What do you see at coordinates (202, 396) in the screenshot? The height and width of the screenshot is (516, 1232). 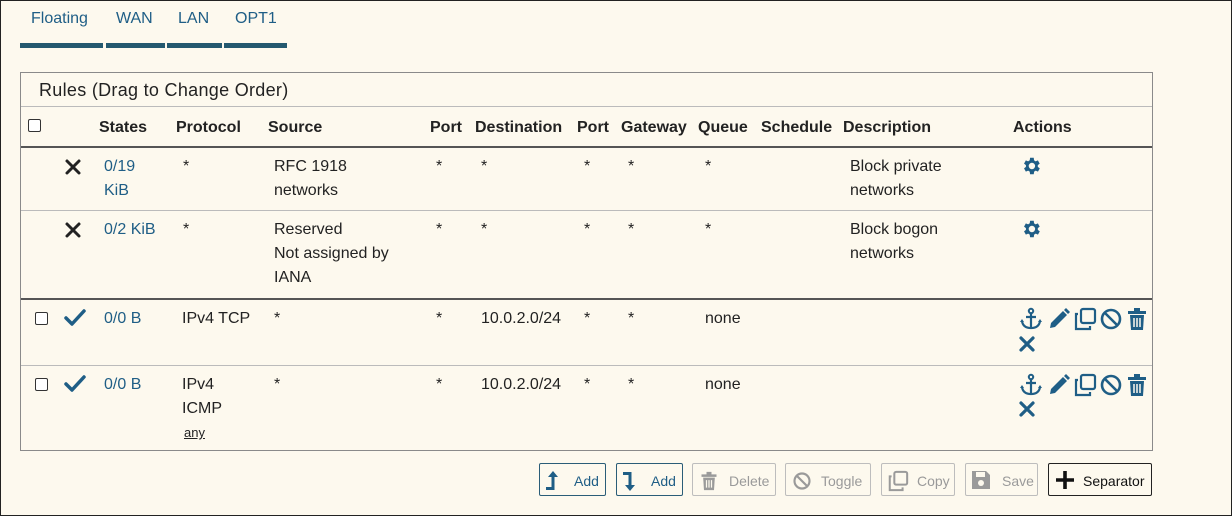 I see `protocol-cell: IPv4 ICMP` at bounding box center [202, 396].